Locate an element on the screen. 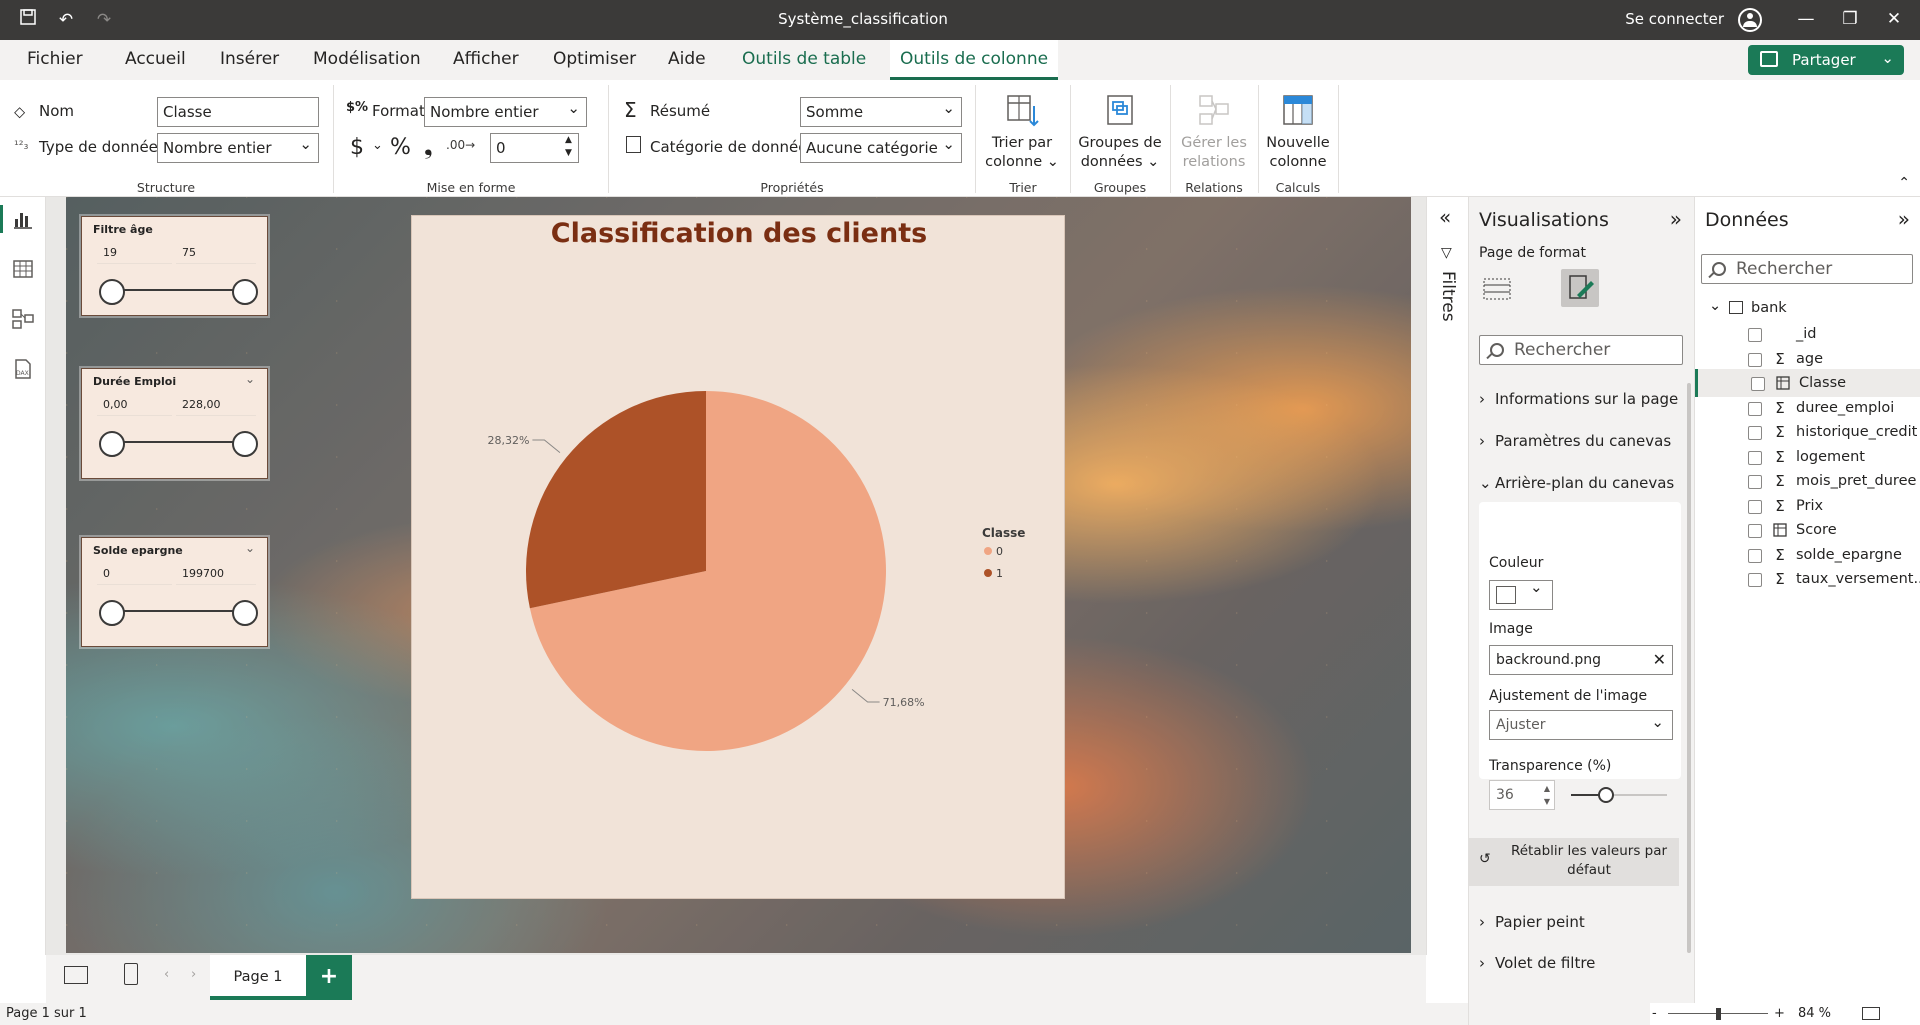  slicer-max-input: 228,00 is located at coordinates (216, 405).